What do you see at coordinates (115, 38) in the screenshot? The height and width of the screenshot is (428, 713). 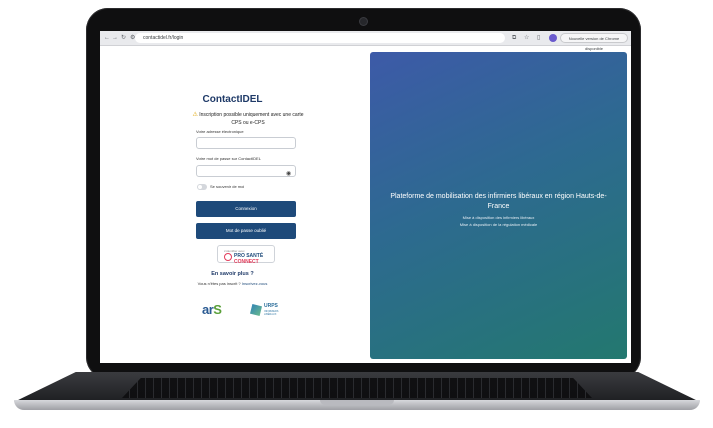 I see `forward-icon: →` at bounding box center [115, 38].